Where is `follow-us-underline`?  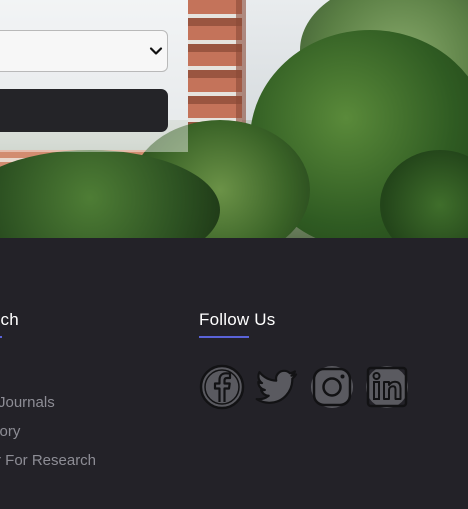 follow-us-underline is located at coordinates (224, 337).